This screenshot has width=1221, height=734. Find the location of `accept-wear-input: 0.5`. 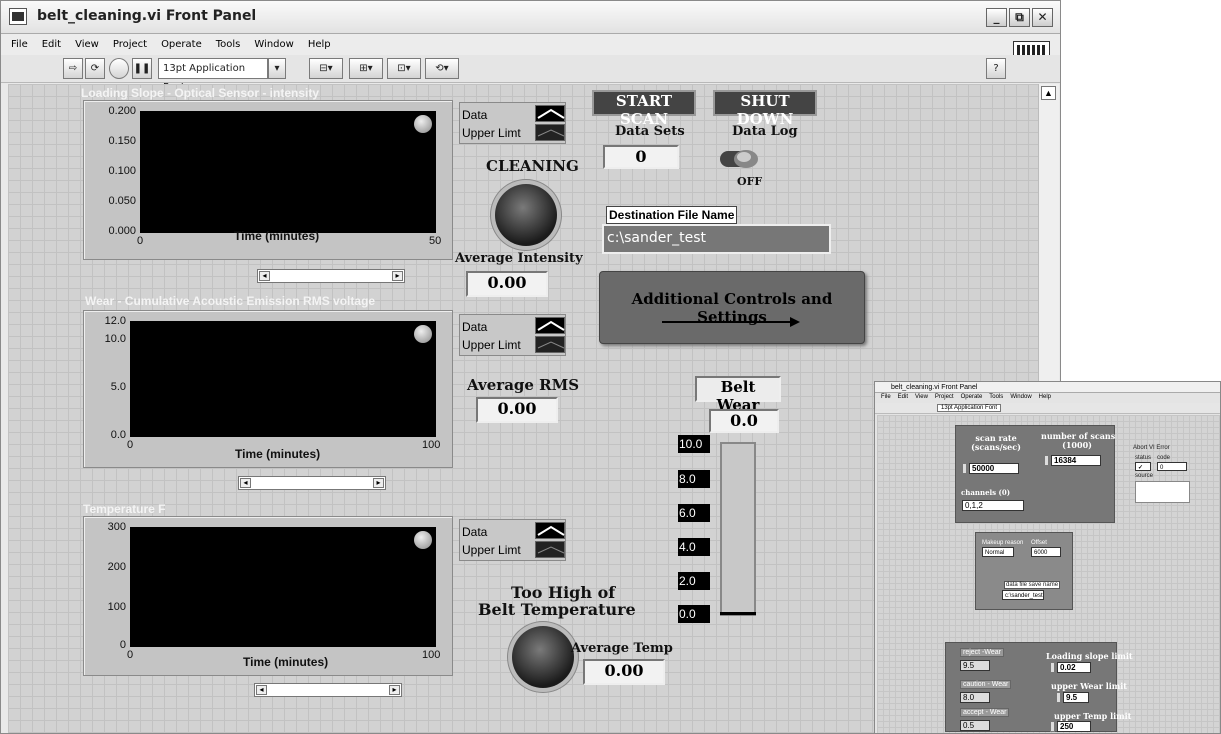

accept-wear-input: 0.5 is located at coordinates (975, 725).